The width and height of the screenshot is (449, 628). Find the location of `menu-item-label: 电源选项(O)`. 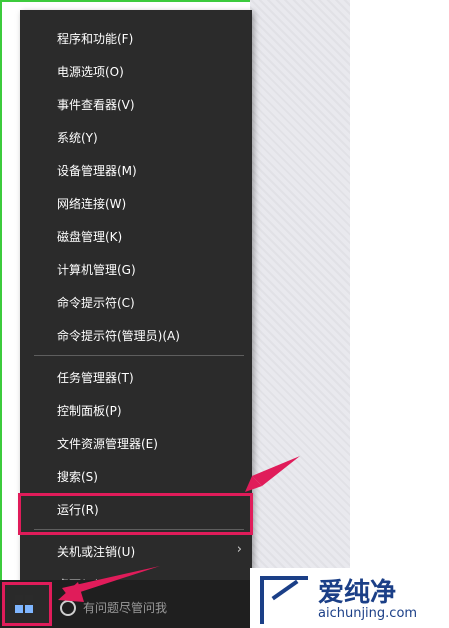

menu-item-label: 电源选项(O) is located at coordinates (90, 72).